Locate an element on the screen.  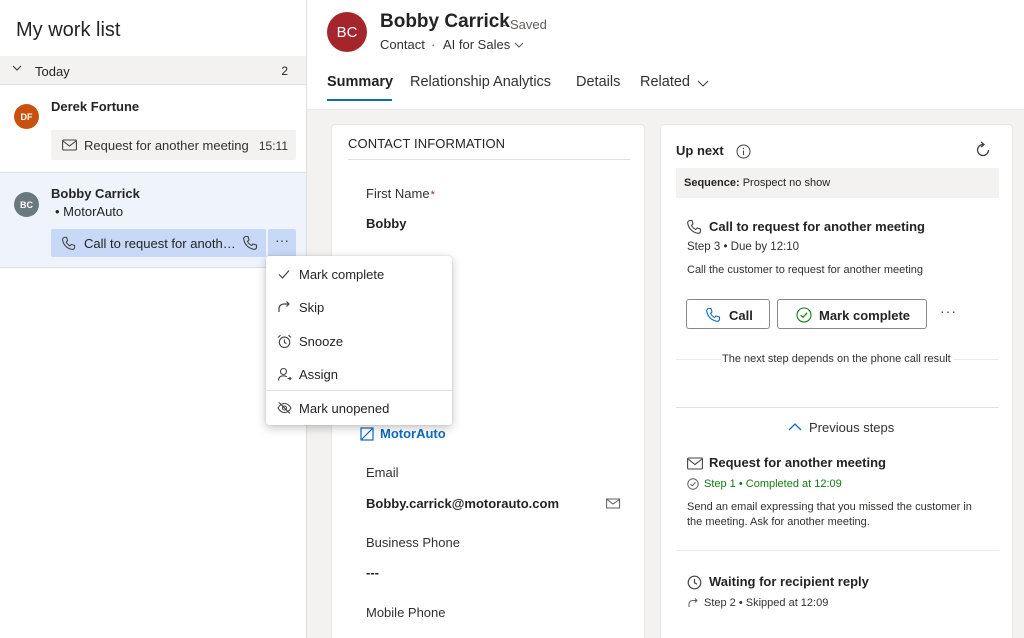
group-count: 2 is located at coordinates (284, 71).